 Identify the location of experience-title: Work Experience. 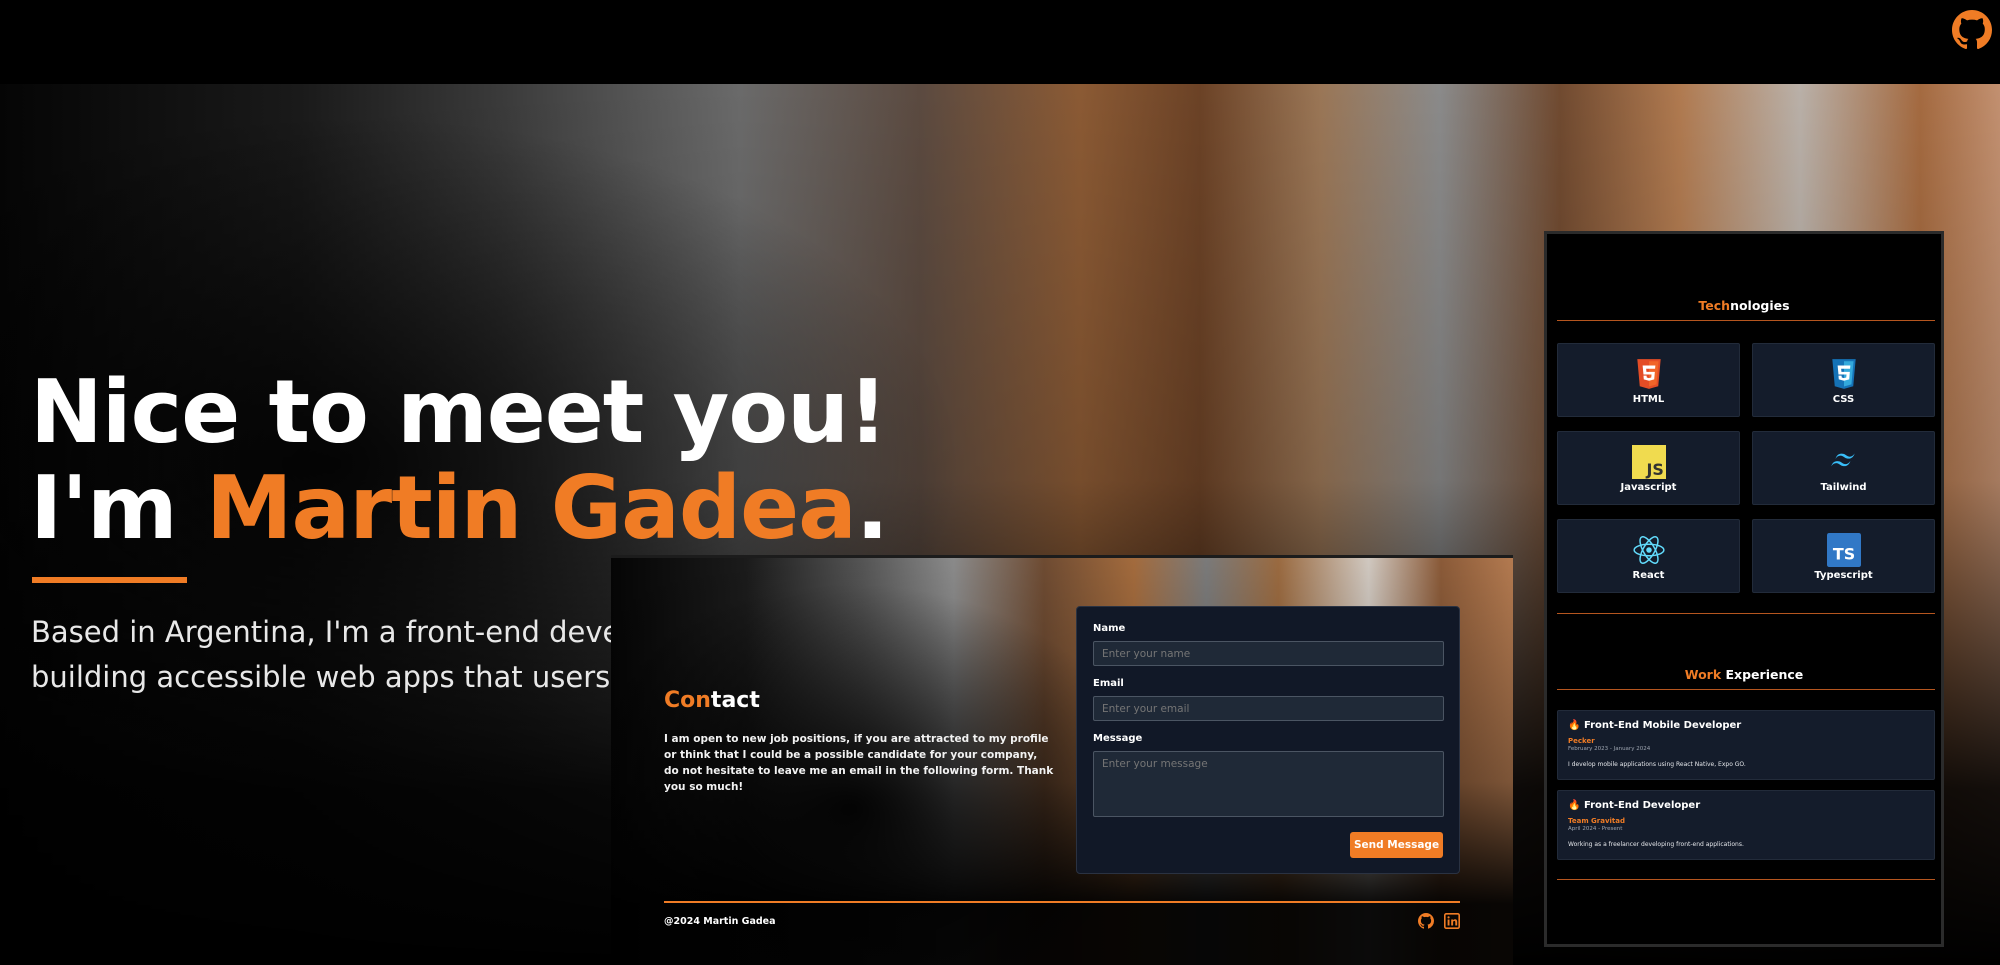
(1744, 674).